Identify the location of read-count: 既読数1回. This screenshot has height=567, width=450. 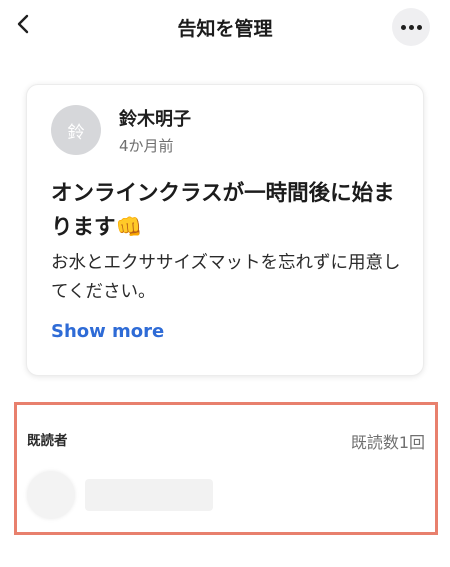
(387, 442).